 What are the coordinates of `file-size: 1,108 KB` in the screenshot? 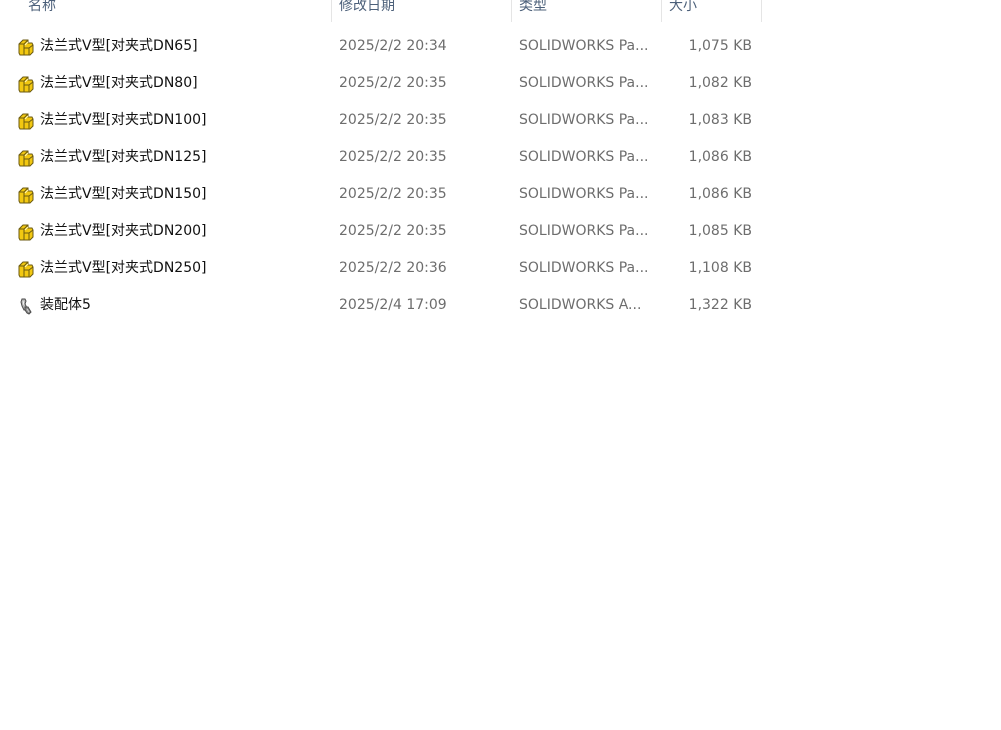 It's located at (720, 268).